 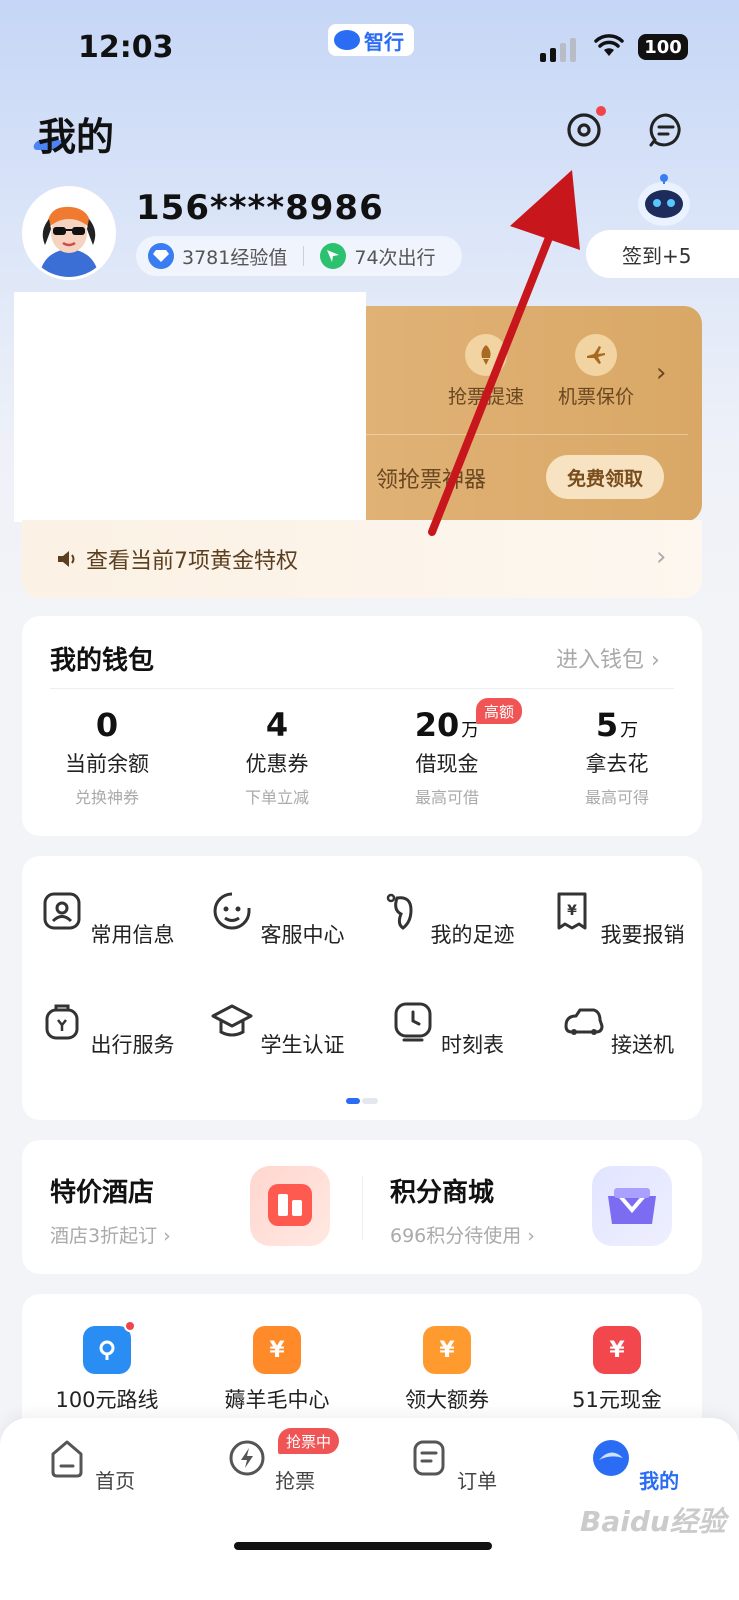 I want to click on tab-label: 订单, so click(x=477, y=1481).